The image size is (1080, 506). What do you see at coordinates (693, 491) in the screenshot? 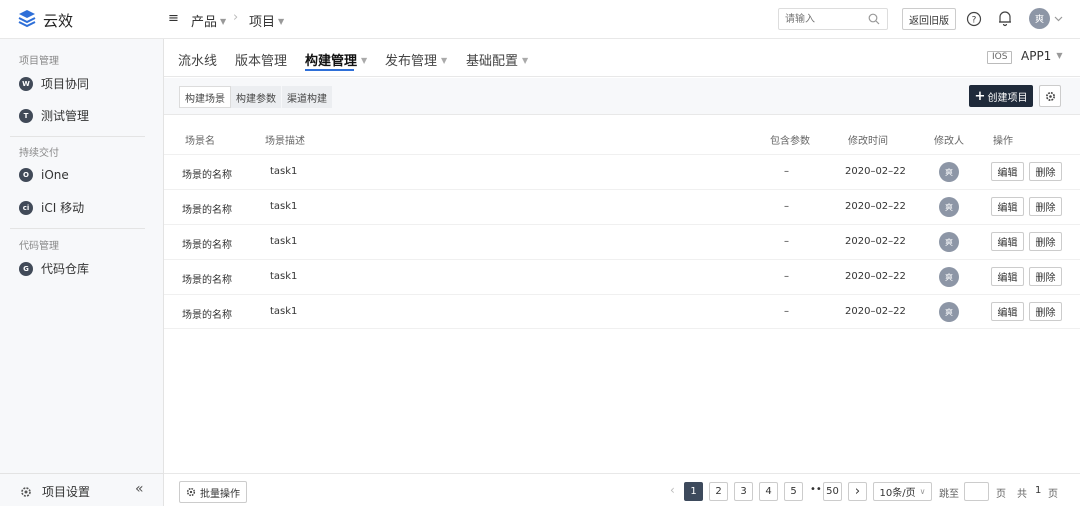
I see `page-1-button: 1` at bounding box center [693, 491].